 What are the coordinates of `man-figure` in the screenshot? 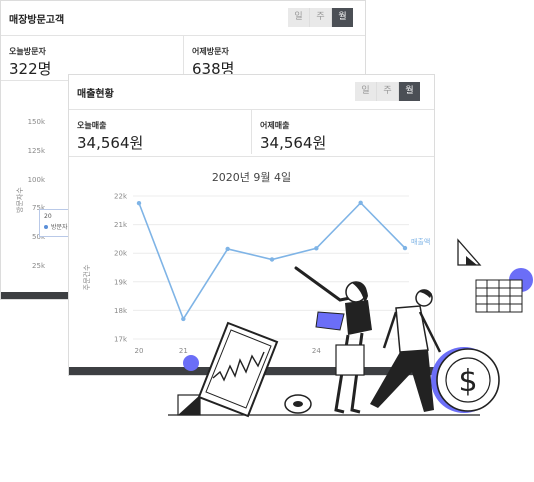 It's located at (406, 350).